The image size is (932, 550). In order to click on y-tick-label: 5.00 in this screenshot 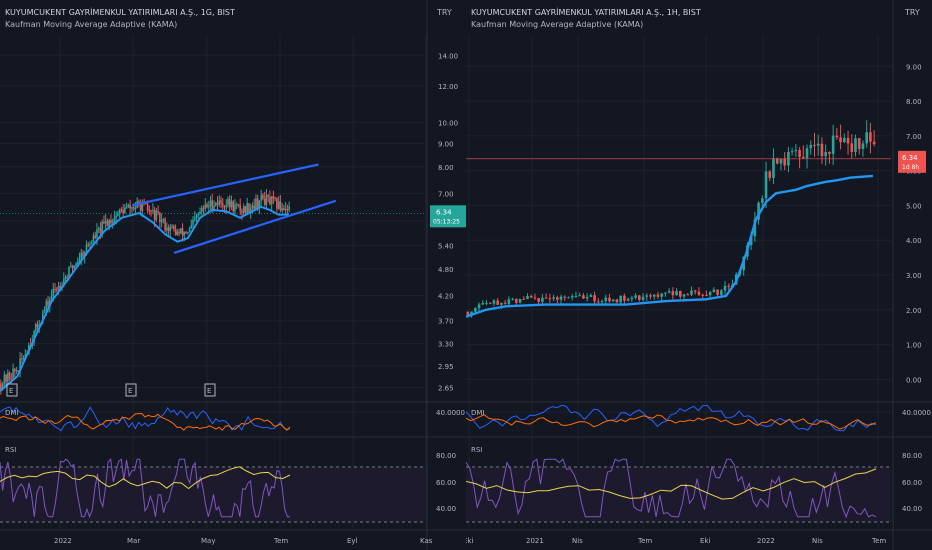, I will do `click(914, 206)`.